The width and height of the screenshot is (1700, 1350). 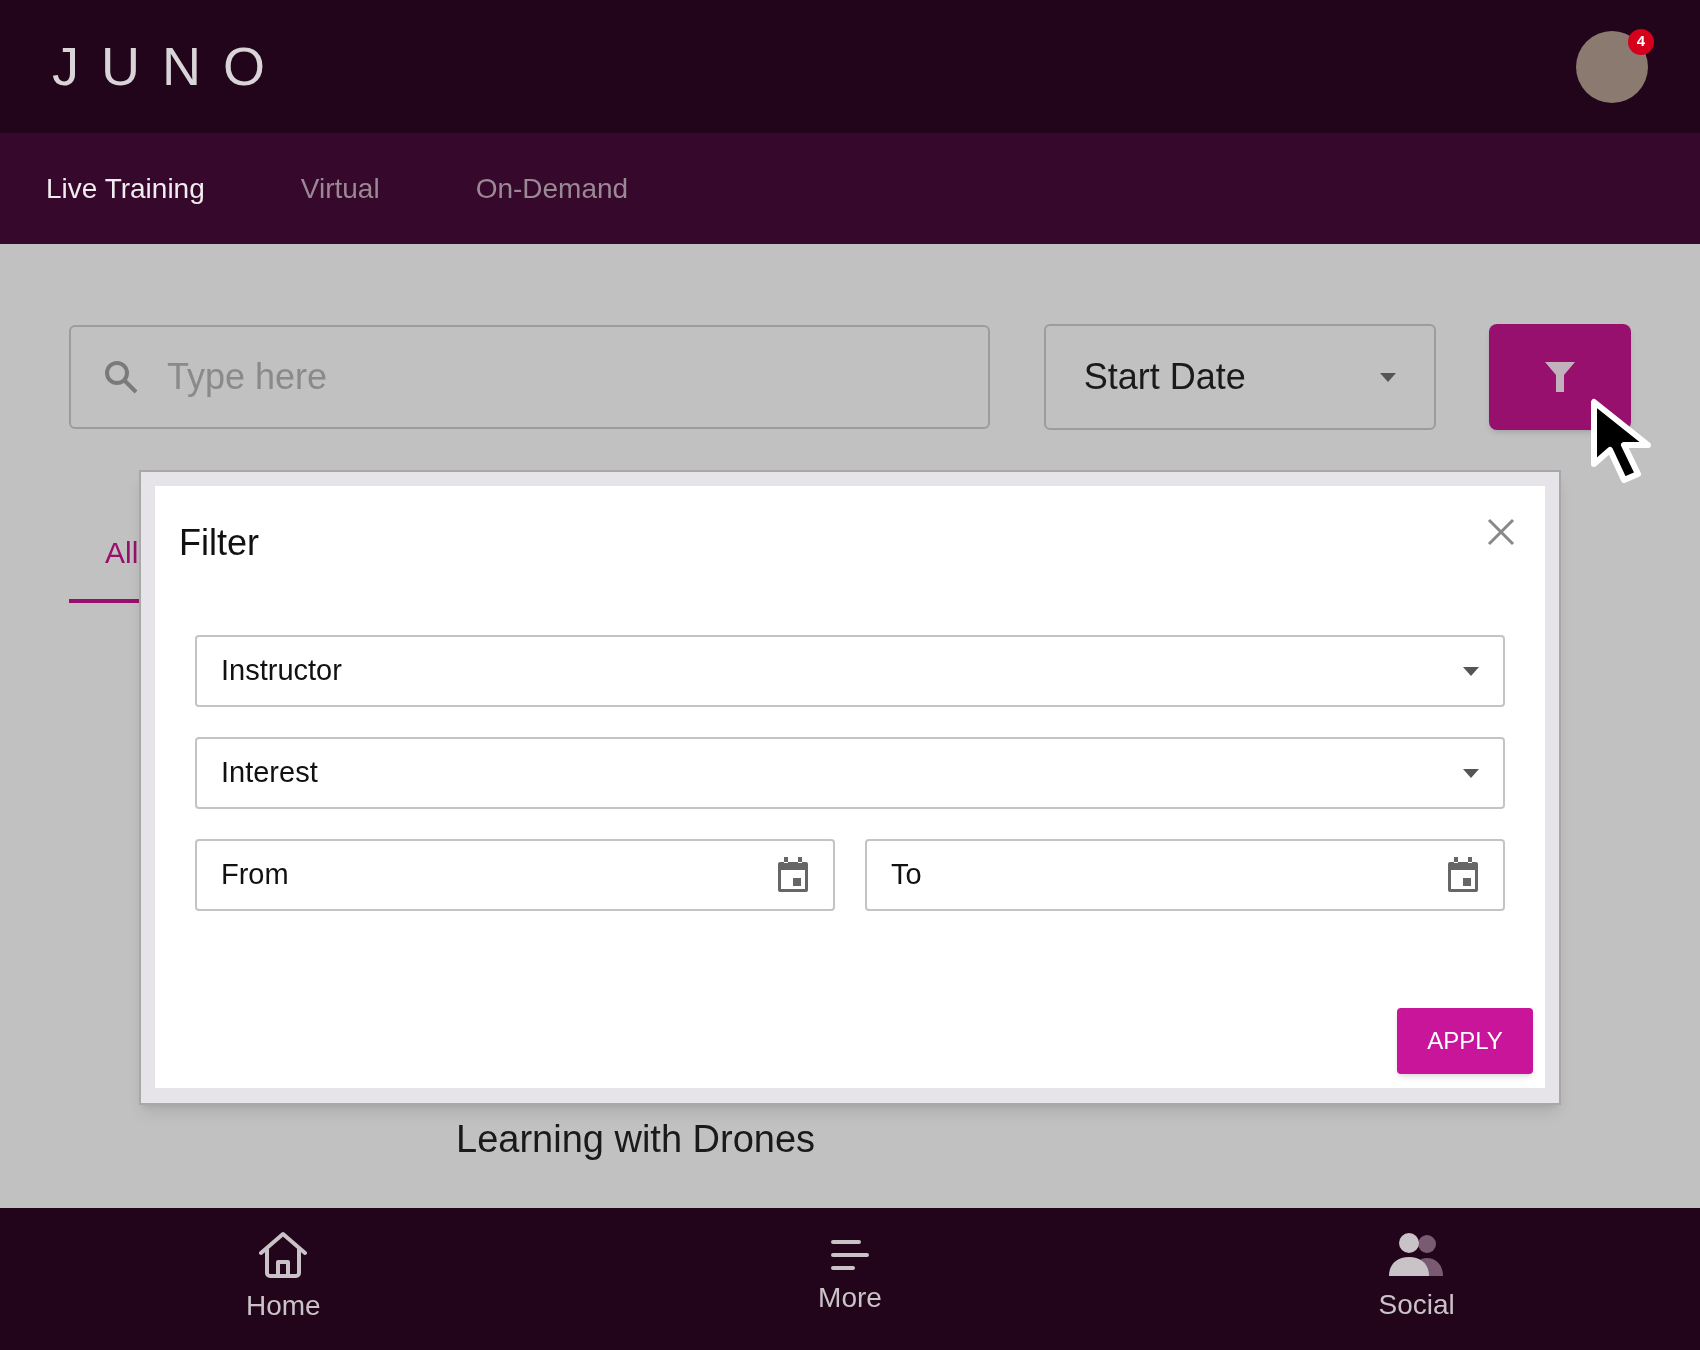 I want to click on filter-icon, so click(x=1560, y=377).